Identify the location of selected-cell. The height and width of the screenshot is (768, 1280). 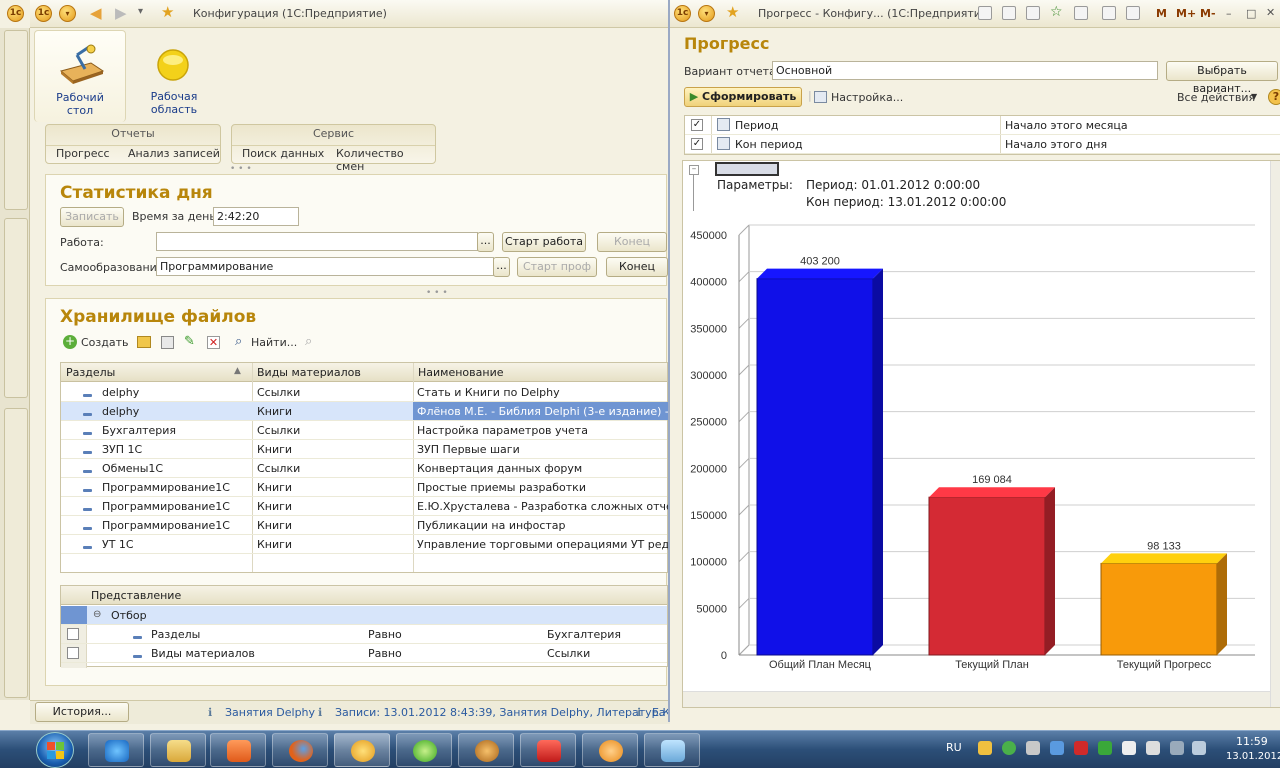
(747, 169).